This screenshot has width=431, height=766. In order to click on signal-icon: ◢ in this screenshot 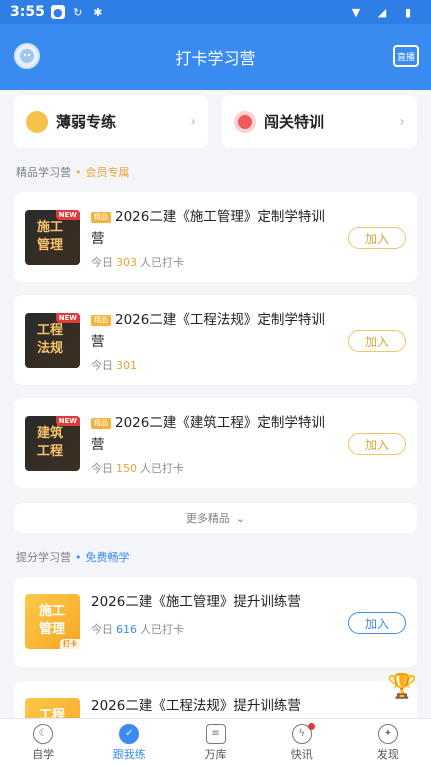, I will do `click(382, 12)`.